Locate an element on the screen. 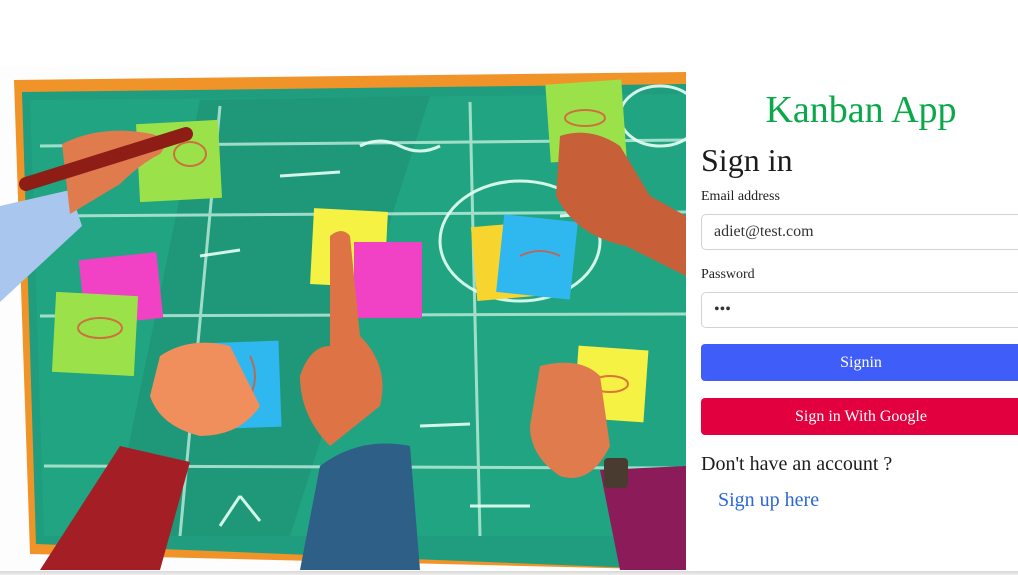  password-label: Password is located at coordinates (728, 274).